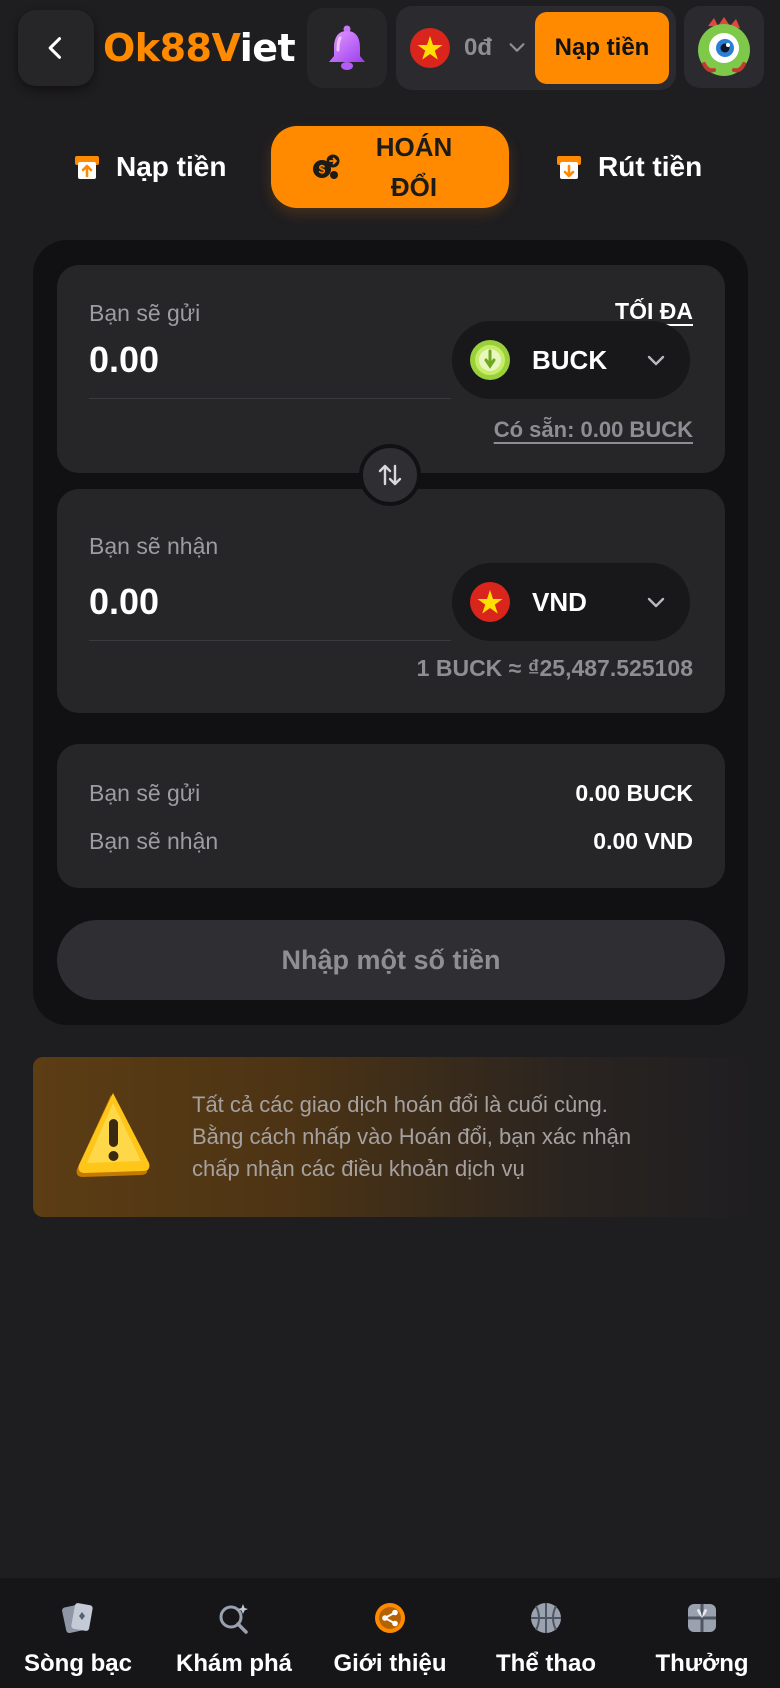  I want to click on back-button, so click(56, 48).